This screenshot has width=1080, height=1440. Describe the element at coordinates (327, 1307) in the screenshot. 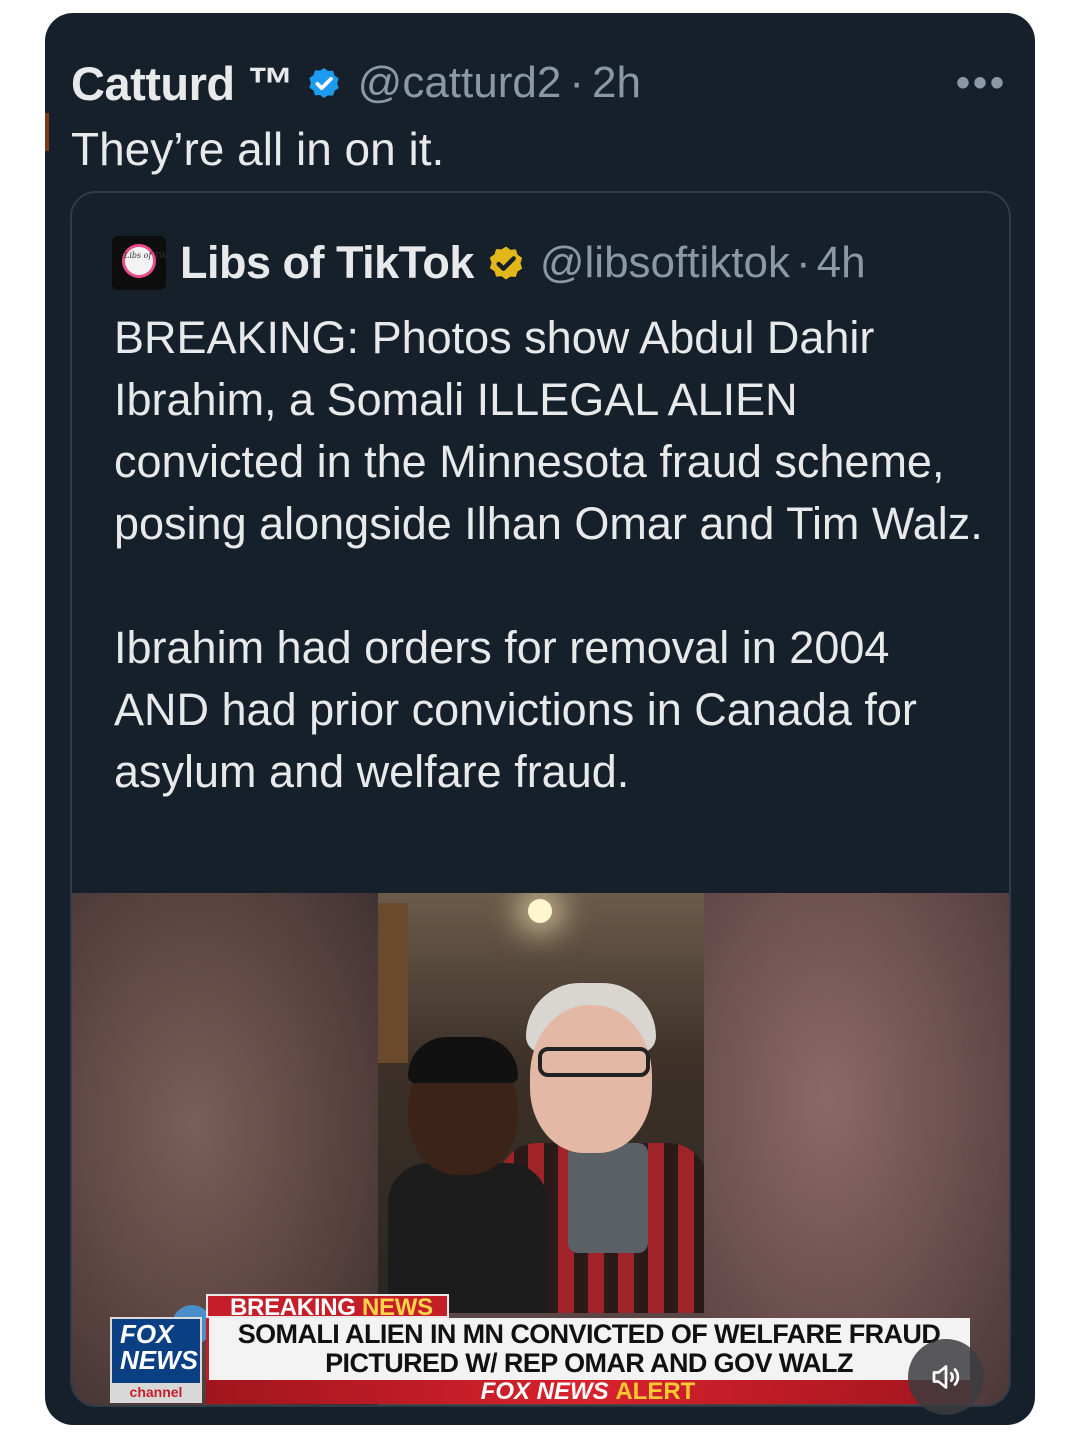

I see `breaking-news-label: BREAKING NEWS` at that location.